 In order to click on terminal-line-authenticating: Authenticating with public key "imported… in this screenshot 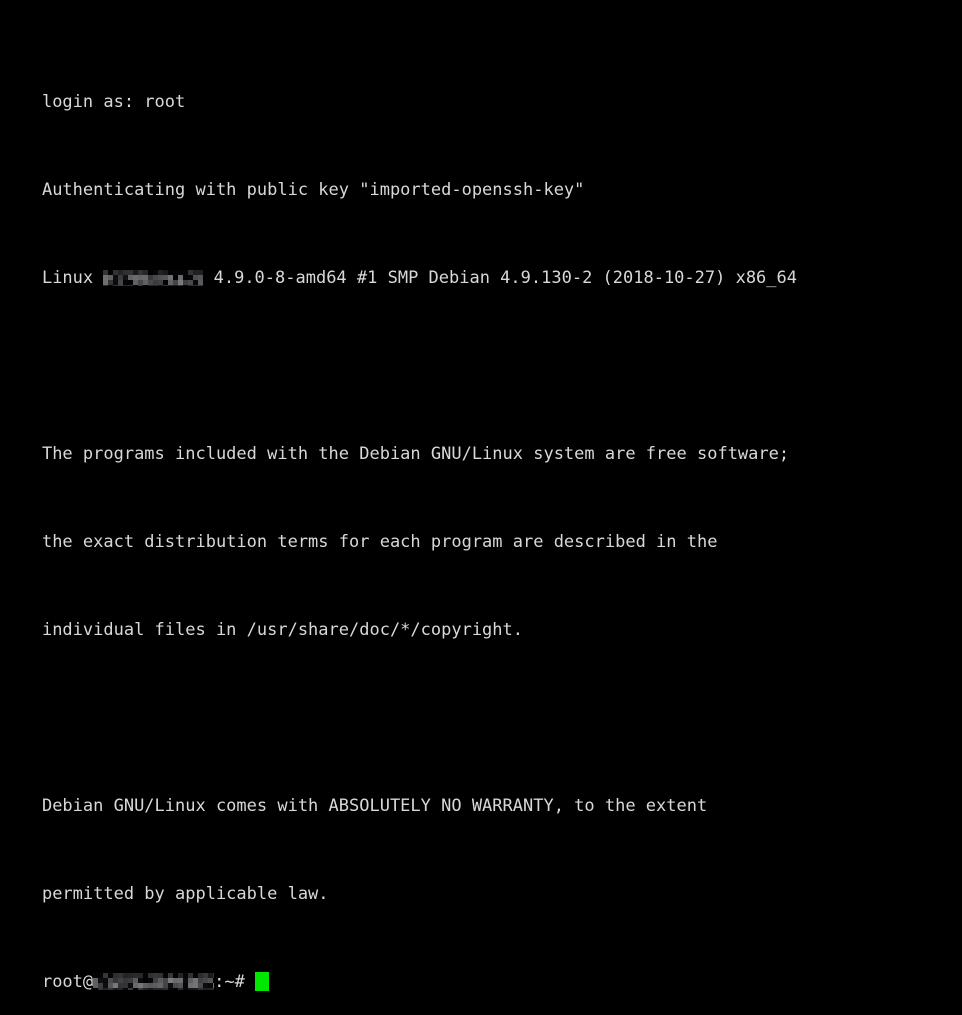, I will do `click(481, 178)`.